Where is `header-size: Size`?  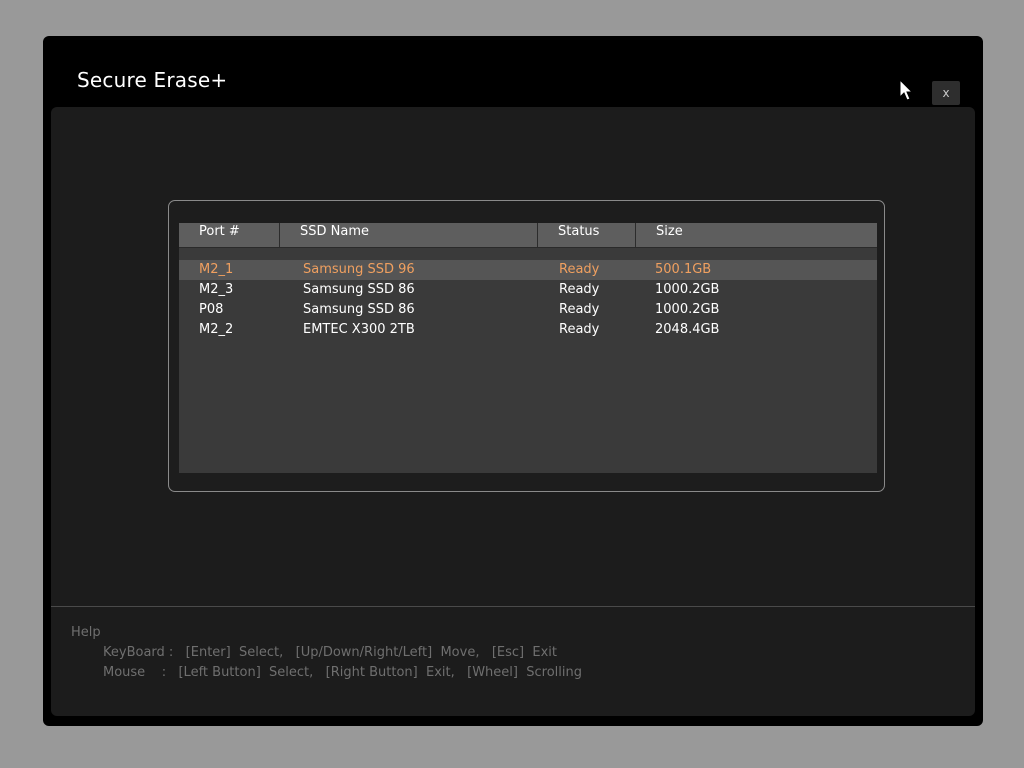
header-size: Size is located at coordinates (669, 231).